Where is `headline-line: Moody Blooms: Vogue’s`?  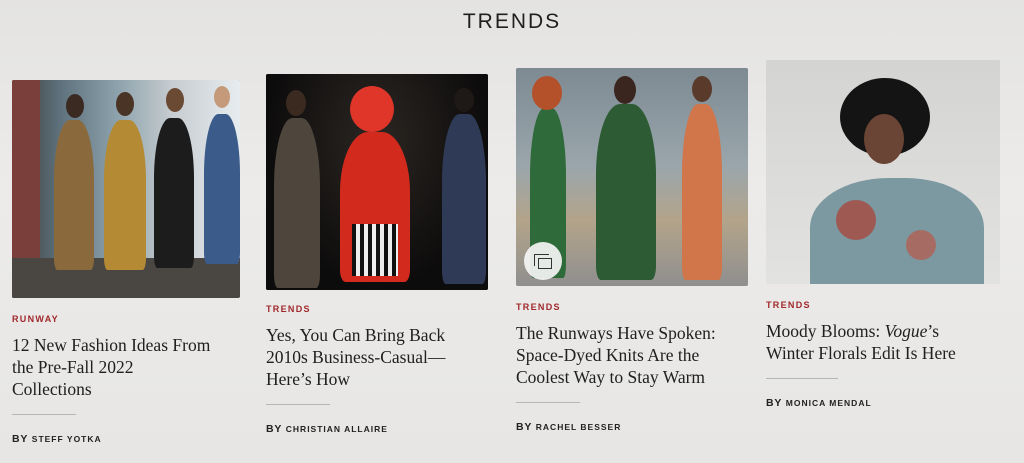
headline-line: Moody Blooms: Vogue’s is located at coordinates (892, 331).